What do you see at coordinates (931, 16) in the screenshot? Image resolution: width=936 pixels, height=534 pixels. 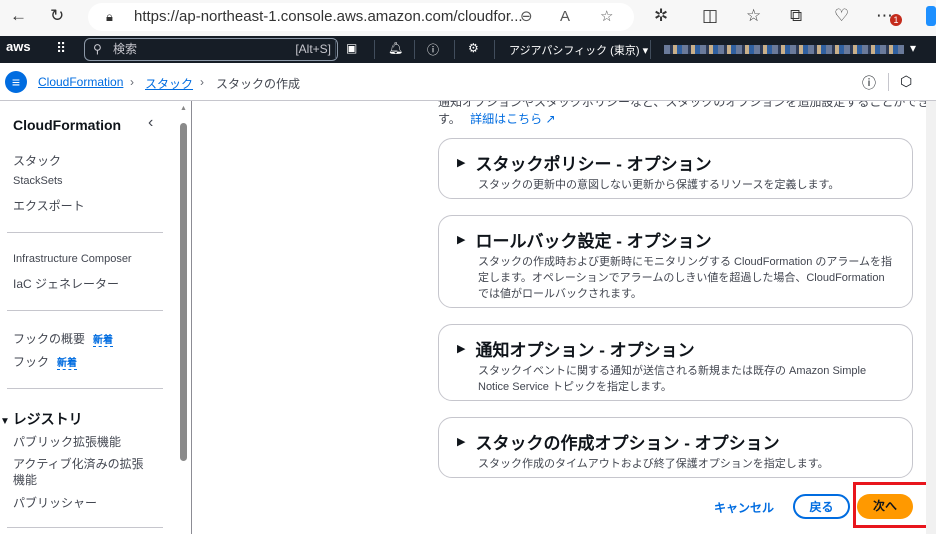 I see `copilot-icon` at bounding box center [931, 16].